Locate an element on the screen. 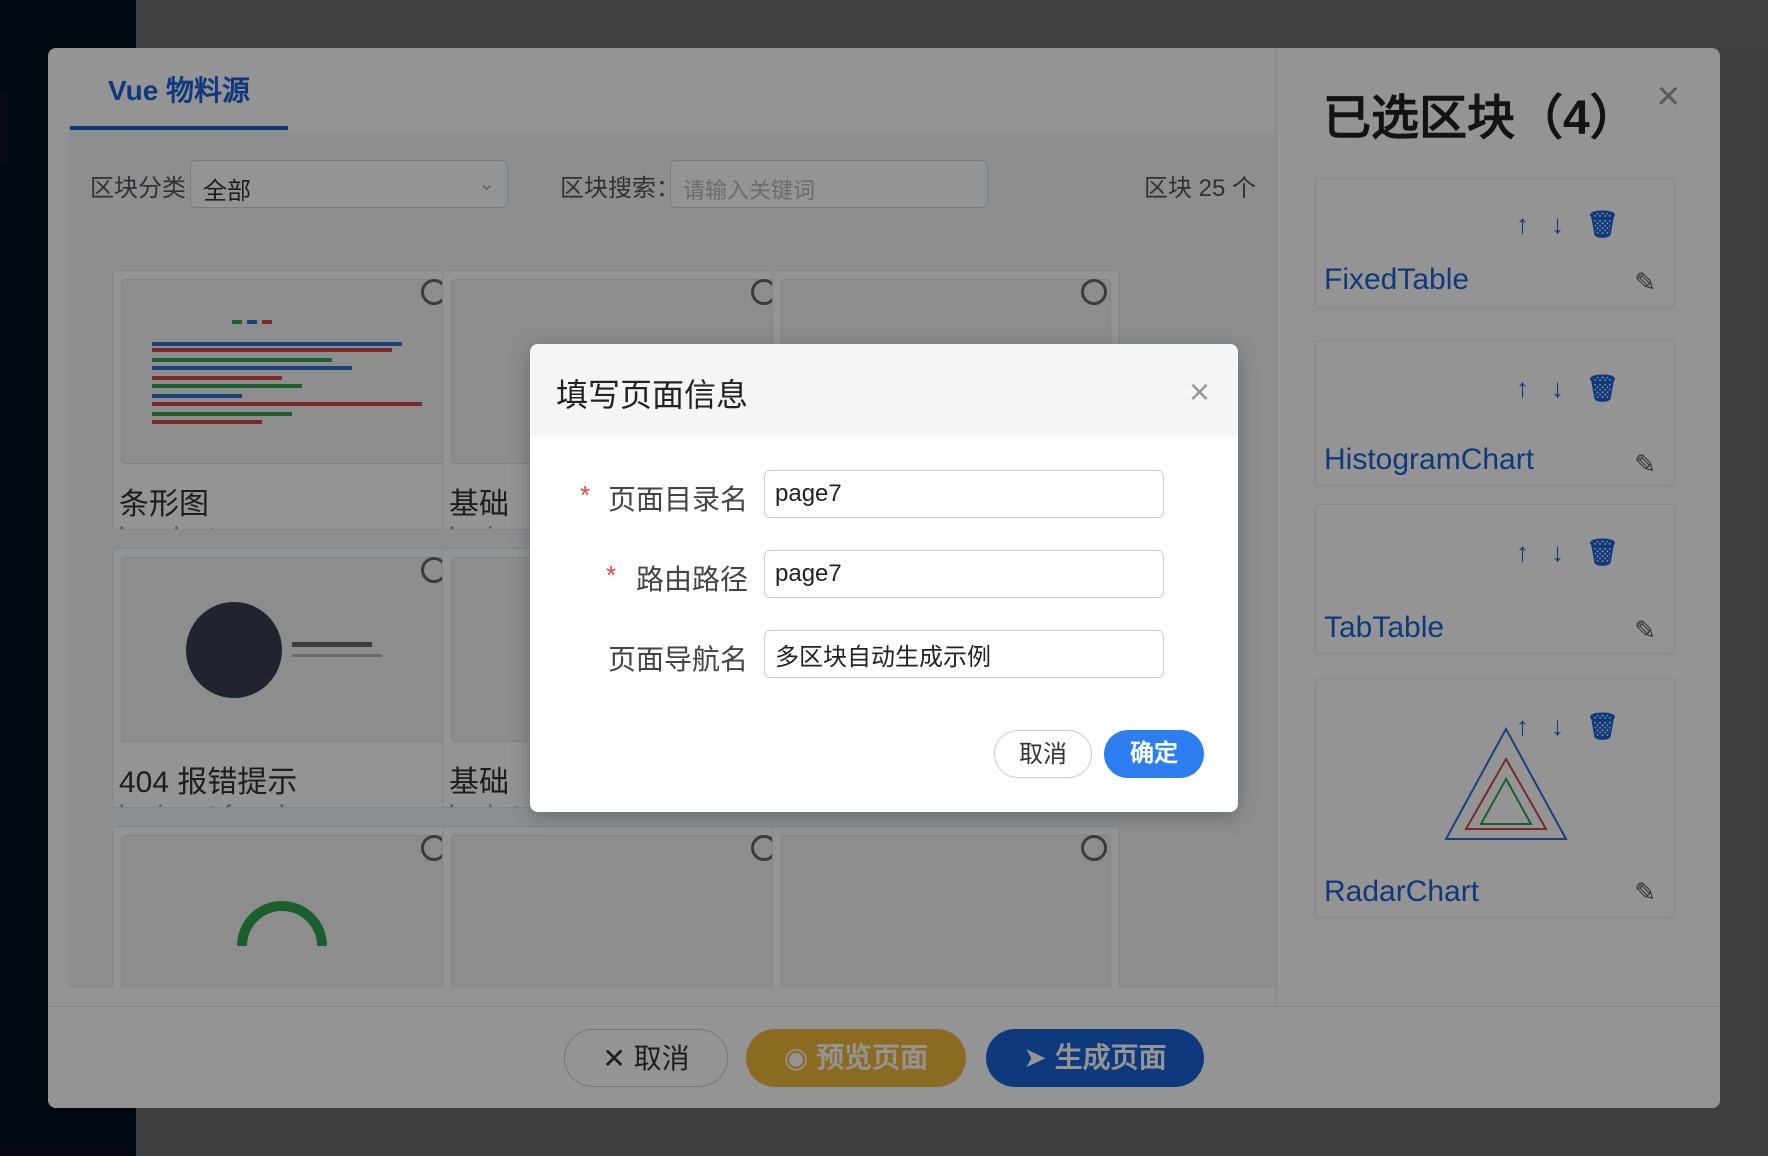 The width and height of the screenshot is (1768, 1156). form-row-nav: 页面导航名 is located at coordinates (884, 655).